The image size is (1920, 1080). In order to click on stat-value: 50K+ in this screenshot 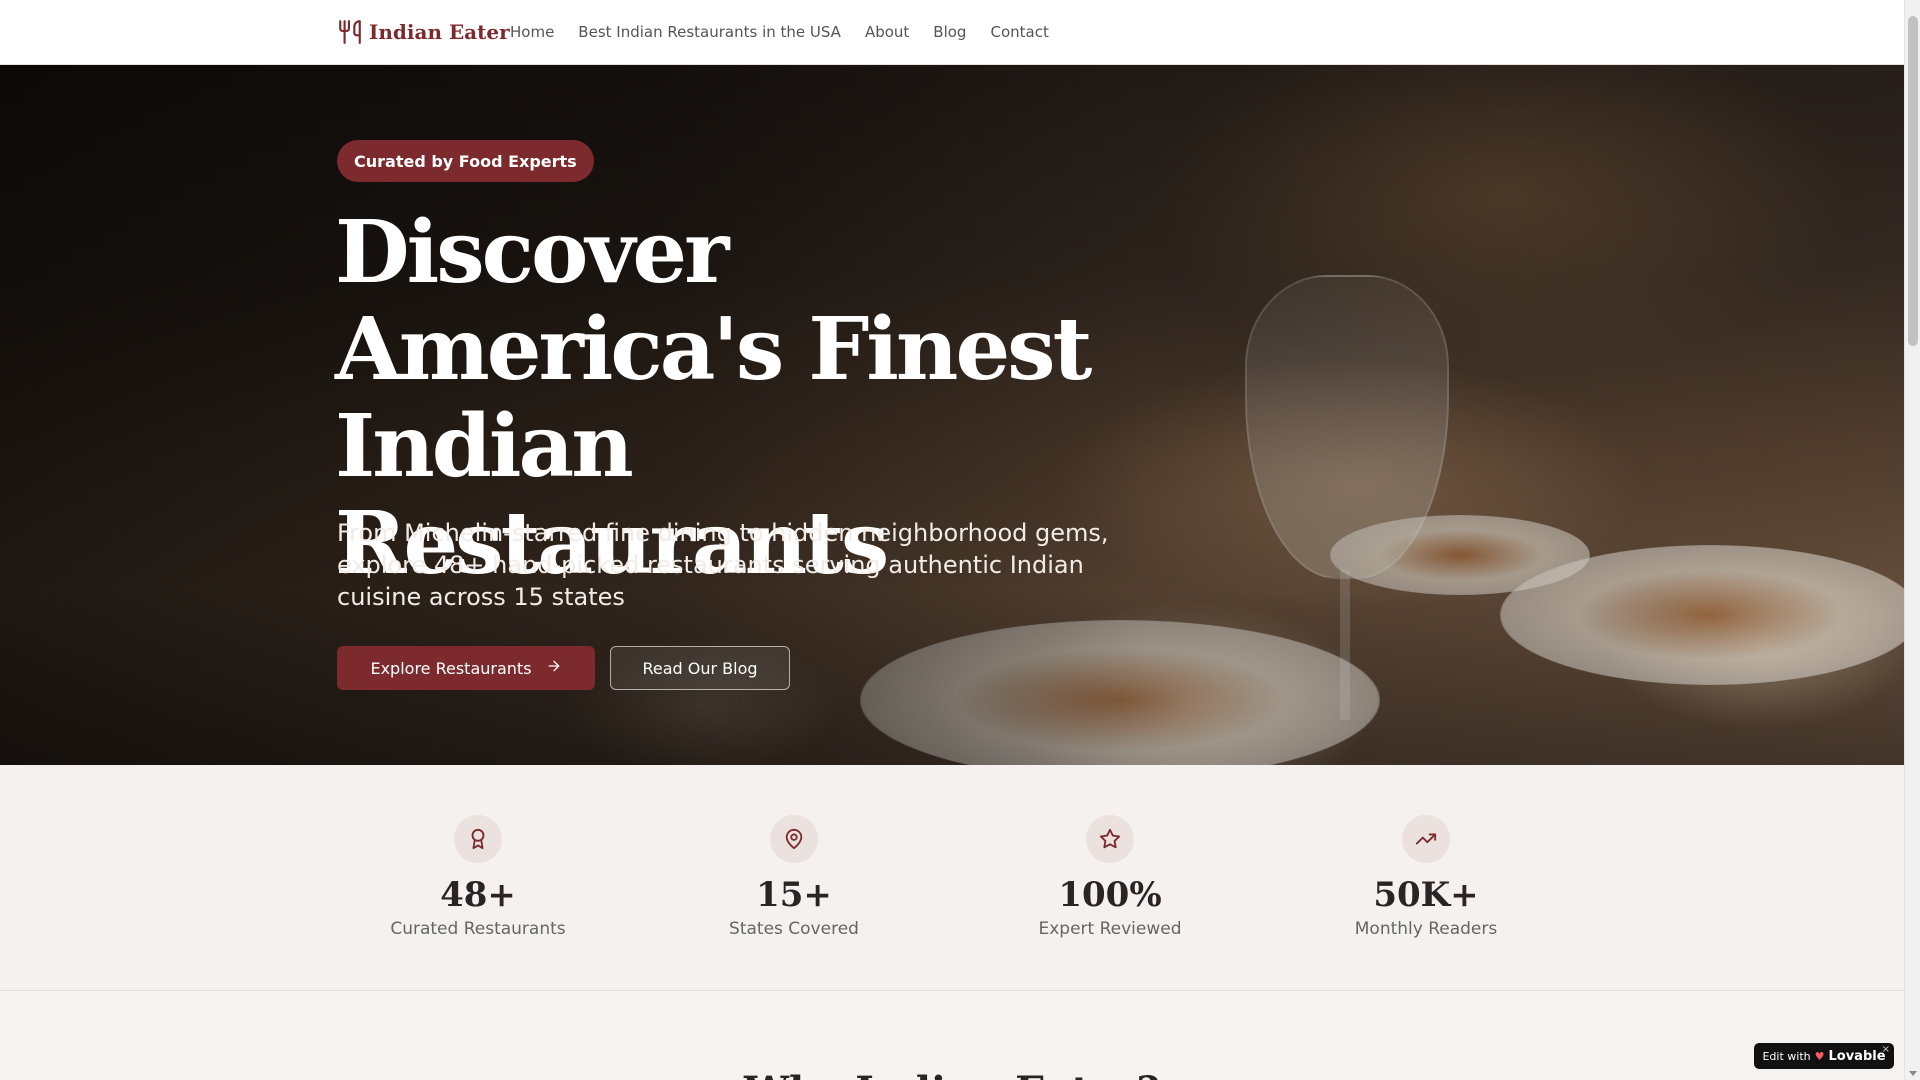, I will do `click(1426, 895)`.